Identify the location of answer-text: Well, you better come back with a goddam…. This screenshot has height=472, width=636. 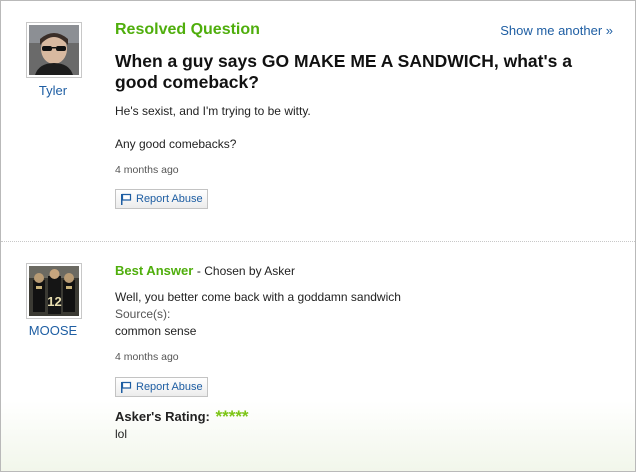
(258, 297).